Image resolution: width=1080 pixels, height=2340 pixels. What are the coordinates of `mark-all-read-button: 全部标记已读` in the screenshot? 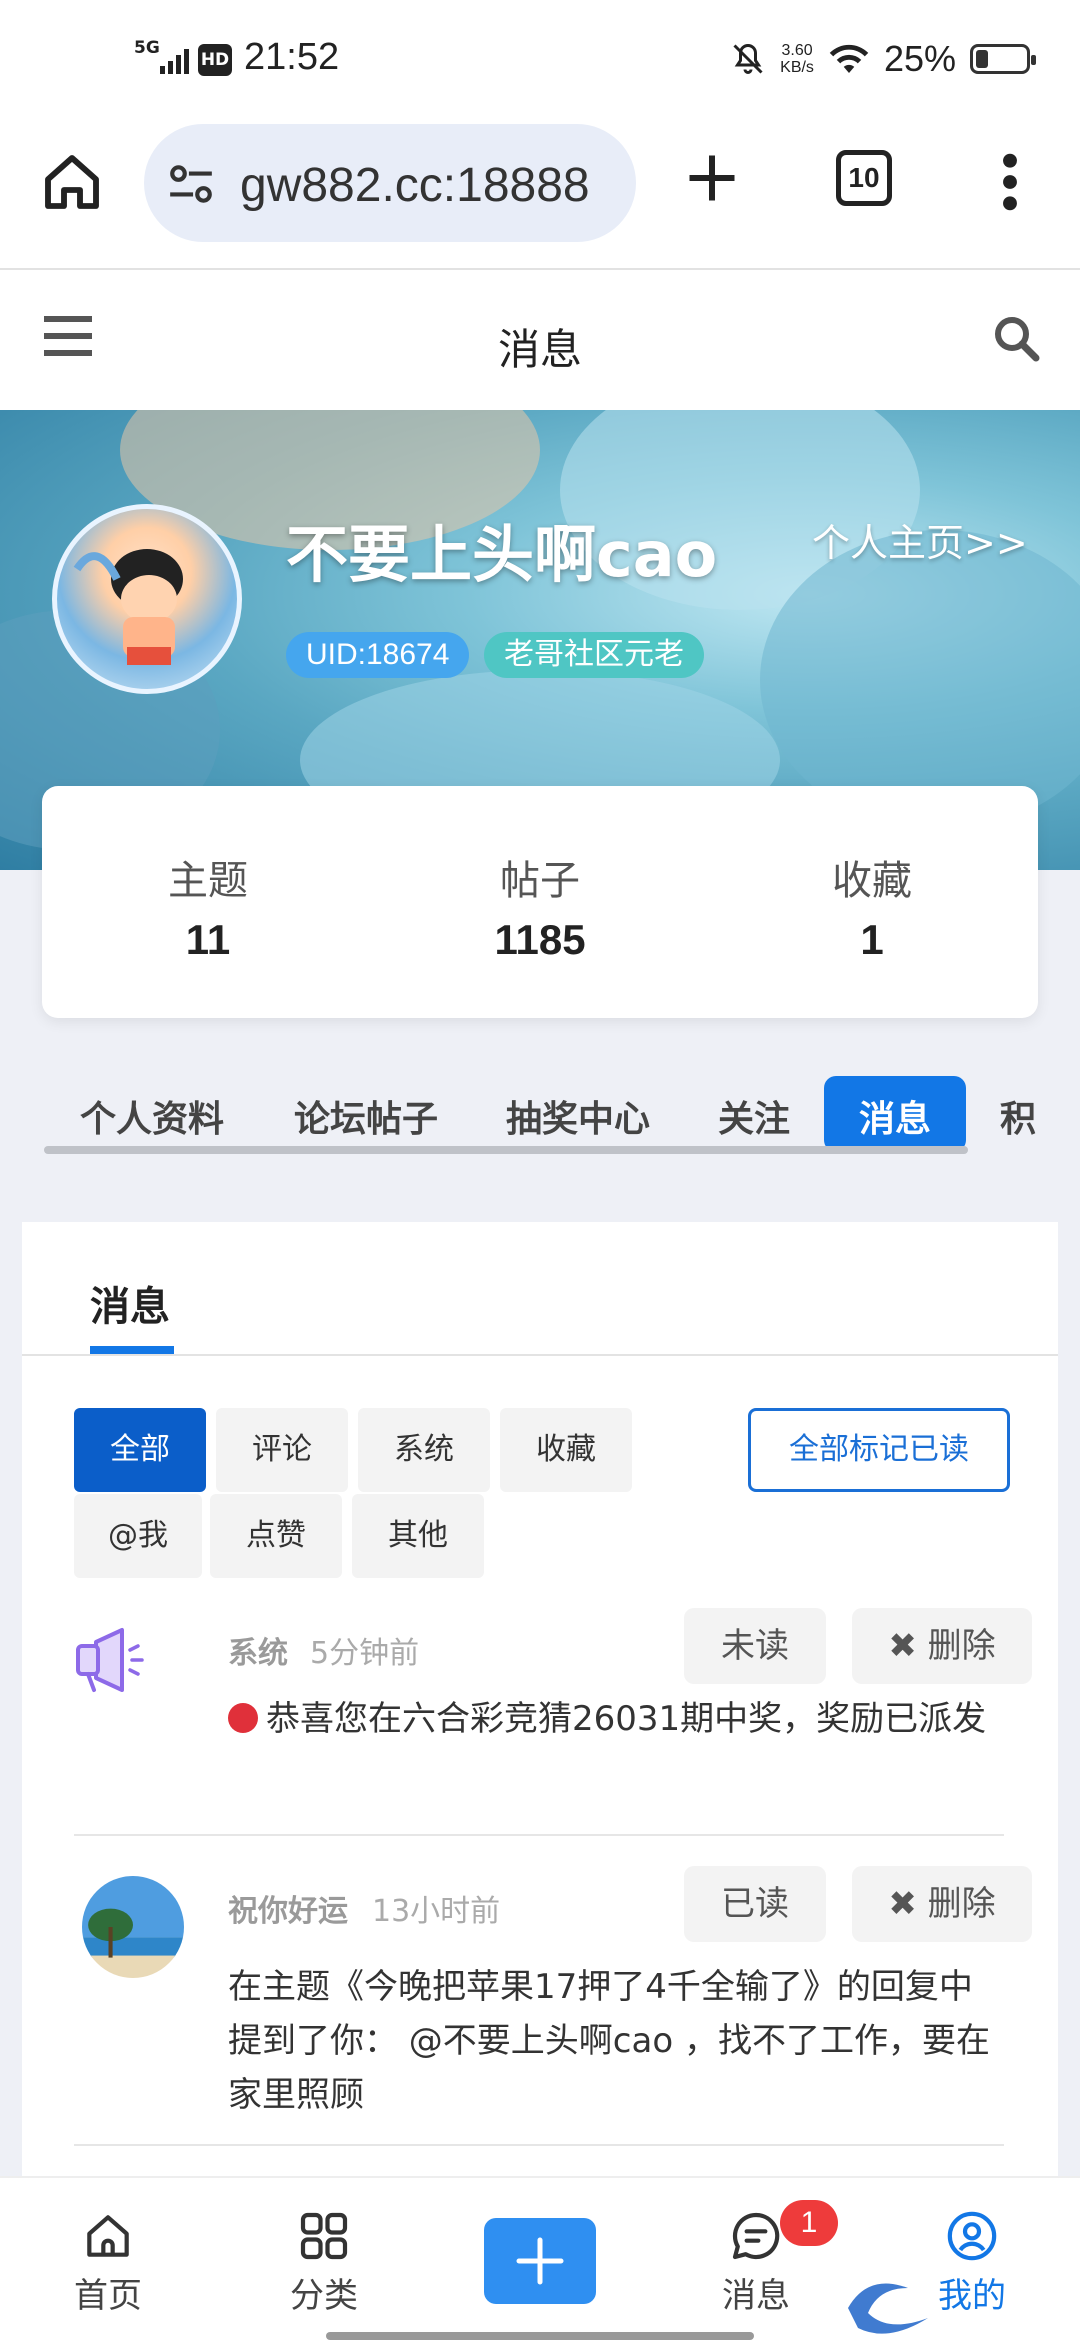 It's located at (879, 1450).